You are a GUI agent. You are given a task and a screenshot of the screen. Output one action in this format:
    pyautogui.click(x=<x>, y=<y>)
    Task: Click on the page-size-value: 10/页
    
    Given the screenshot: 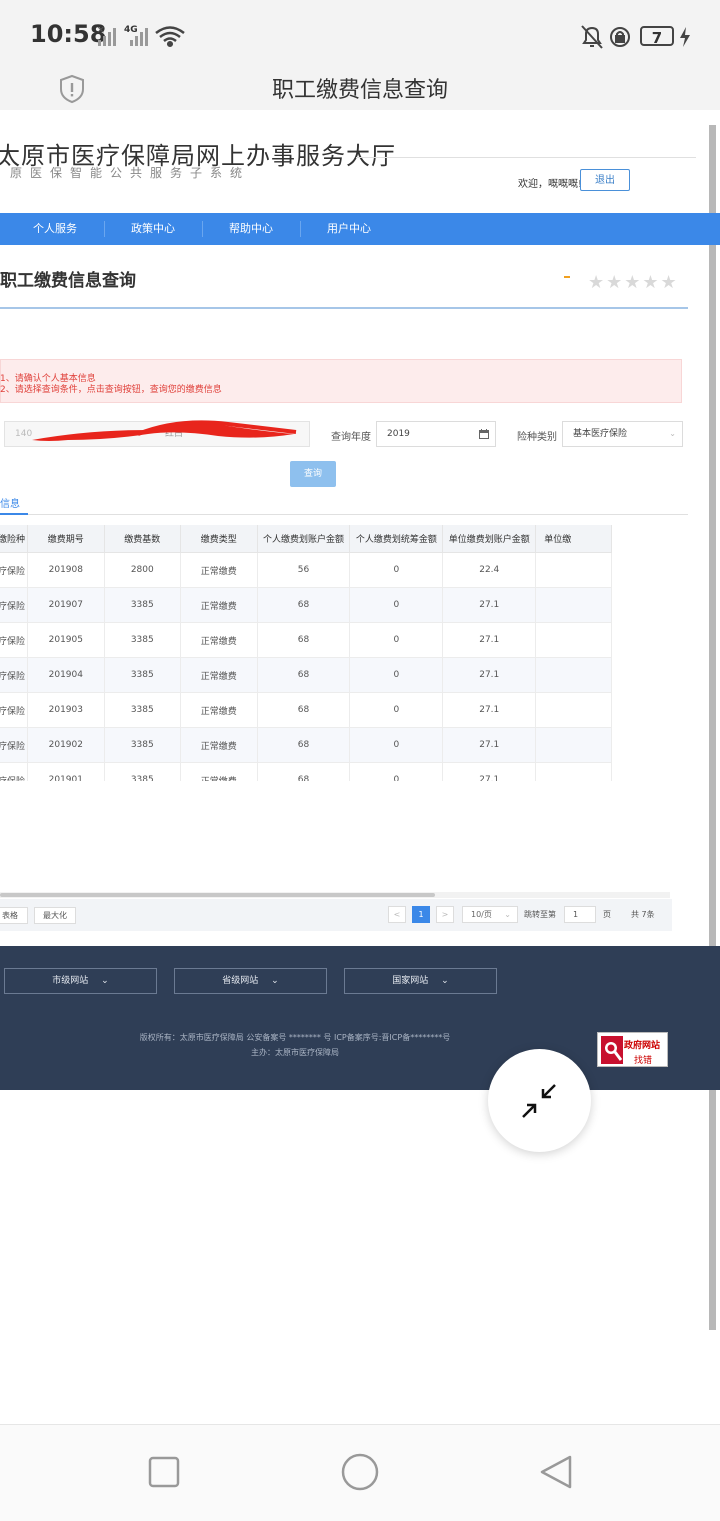 What is the action you would take?
    pyautogui.click(x=481, y=914)
    